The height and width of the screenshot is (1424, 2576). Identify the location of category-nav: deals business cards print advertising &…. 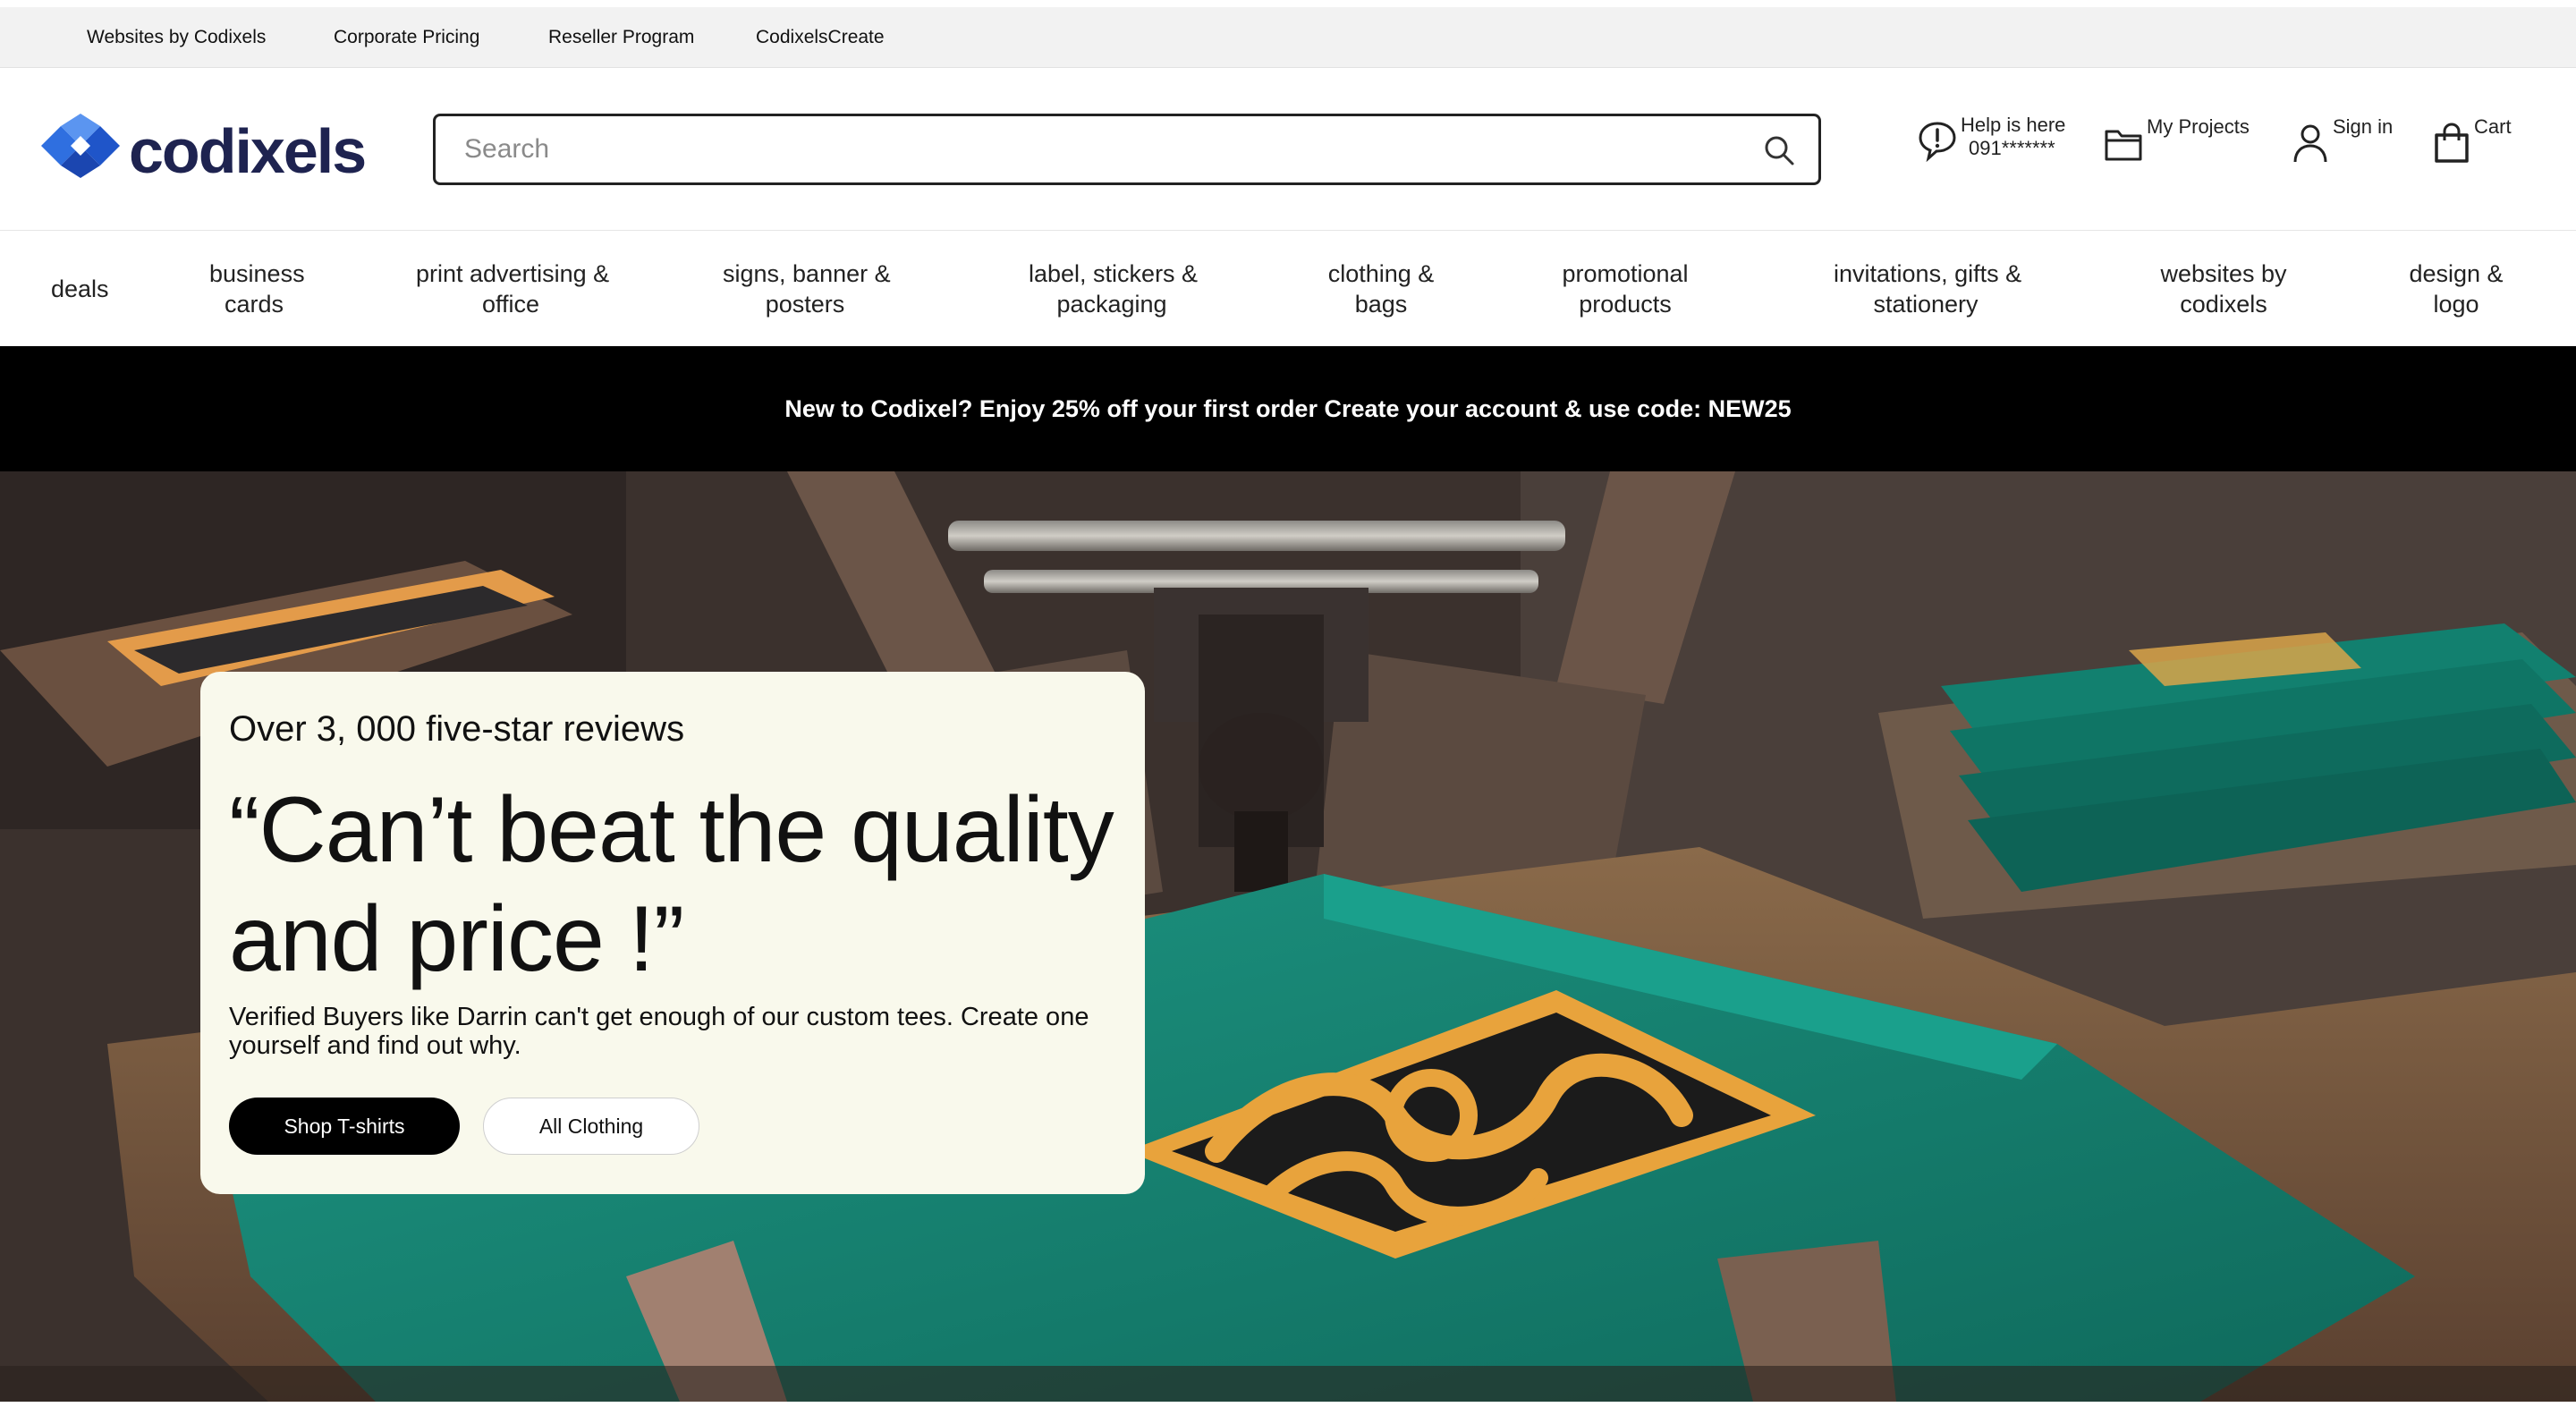
(1288, 289).